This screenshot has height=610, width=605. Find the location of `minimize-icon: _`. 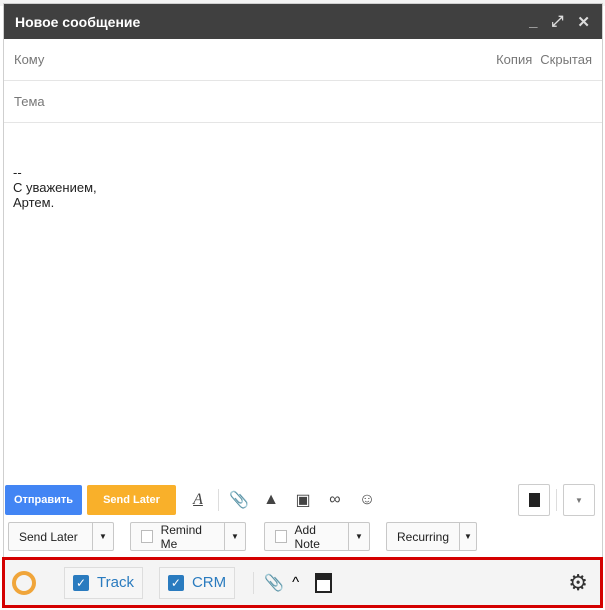

minimize-icon: _ is located at coordinates (533, 22).